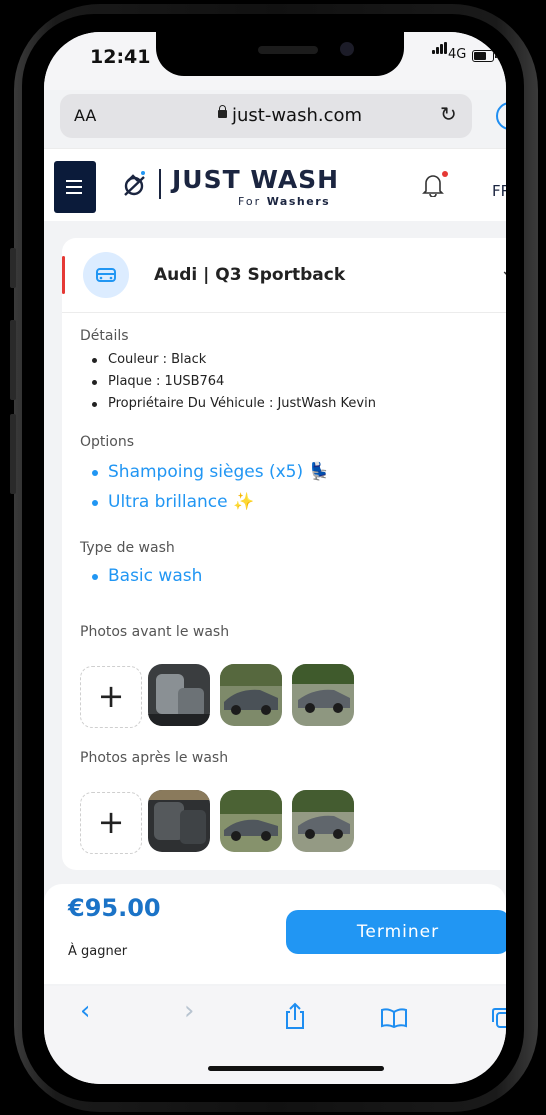 Image resolution: width=546 pixels, height=1115 pixels. Describe the element at coordinates (297, 115) in the screenshot. I see `url-text: just-wash.com` at that location.